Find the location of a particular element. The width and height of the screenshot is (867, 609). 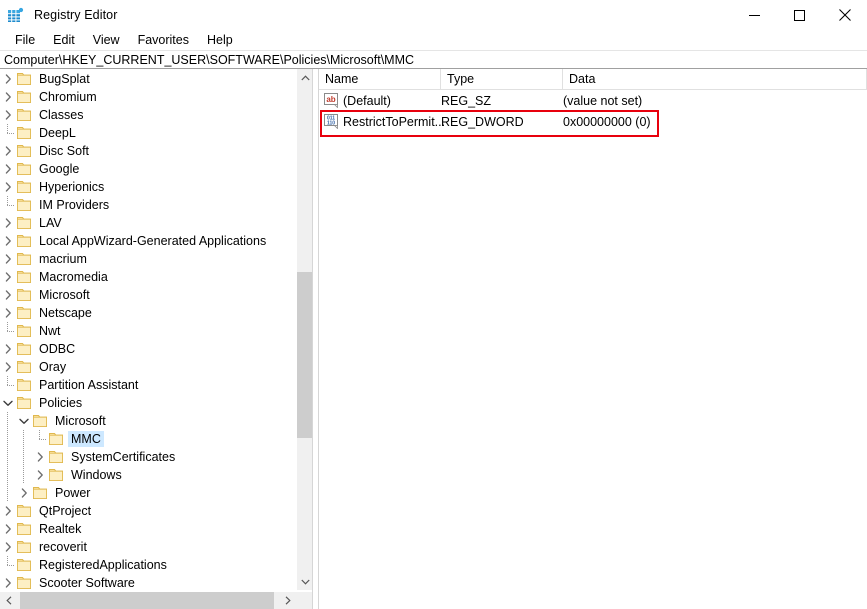

maximize-button is located at coordinates (799, 15).